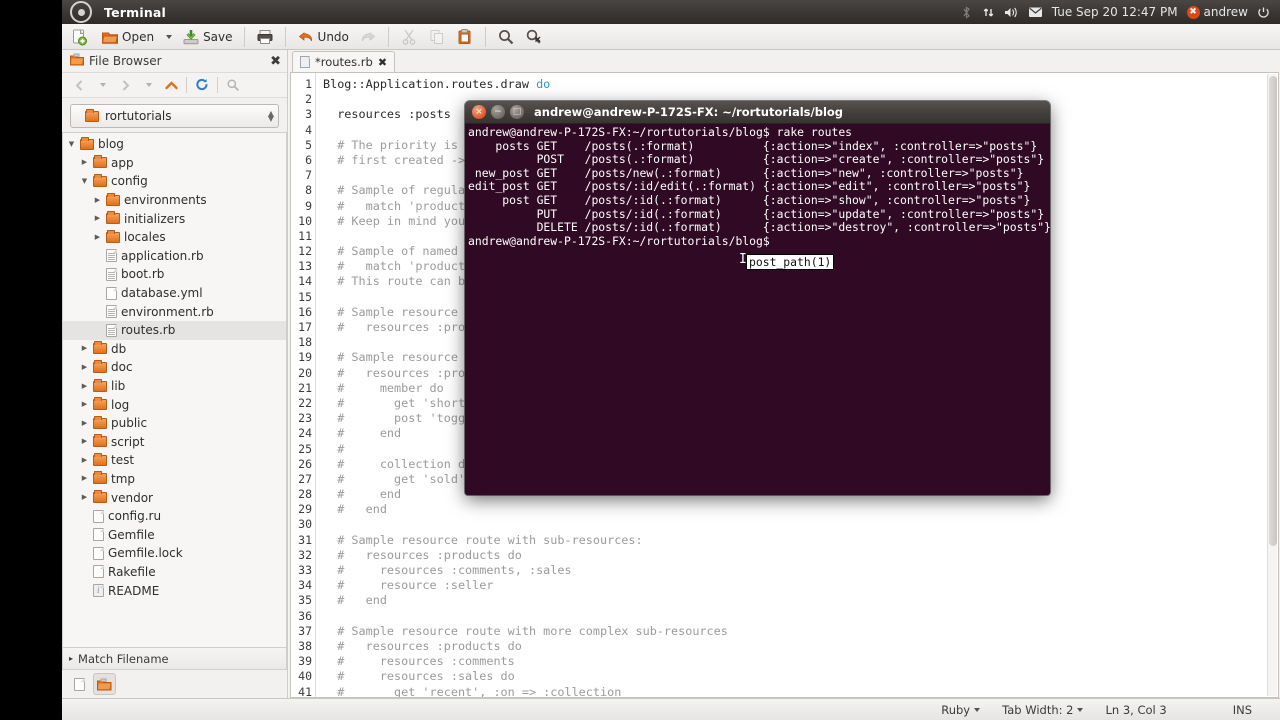 The image size is (1280, 720). What do you see at coordinates (265, 37) in the screenshot?
I see `print-button` at bounding box center [265, 37].